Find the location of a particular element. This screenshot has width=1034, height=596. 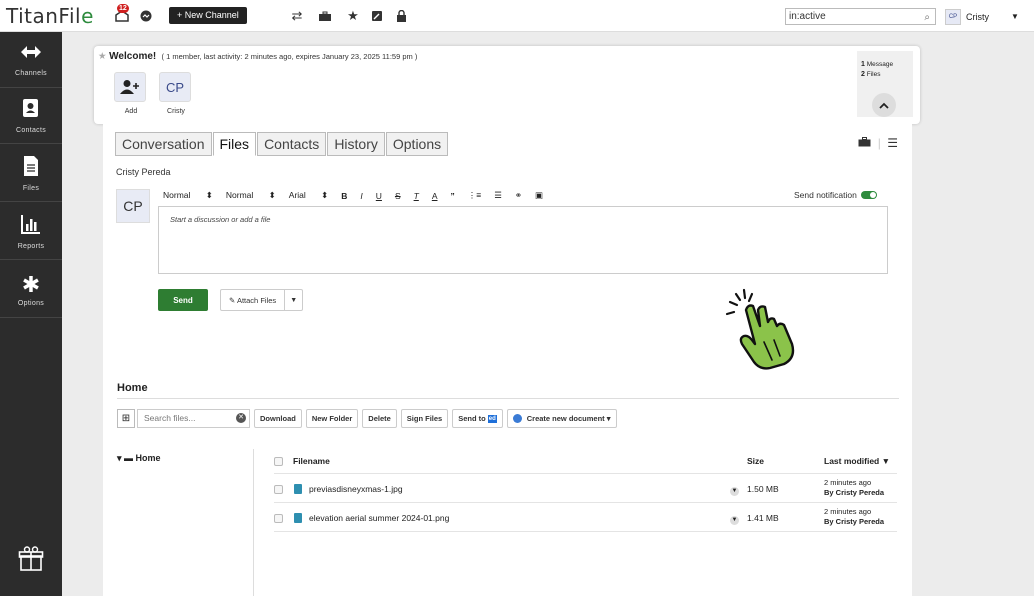

tab-contacts: Contacts is located at coordinates (292, 144).